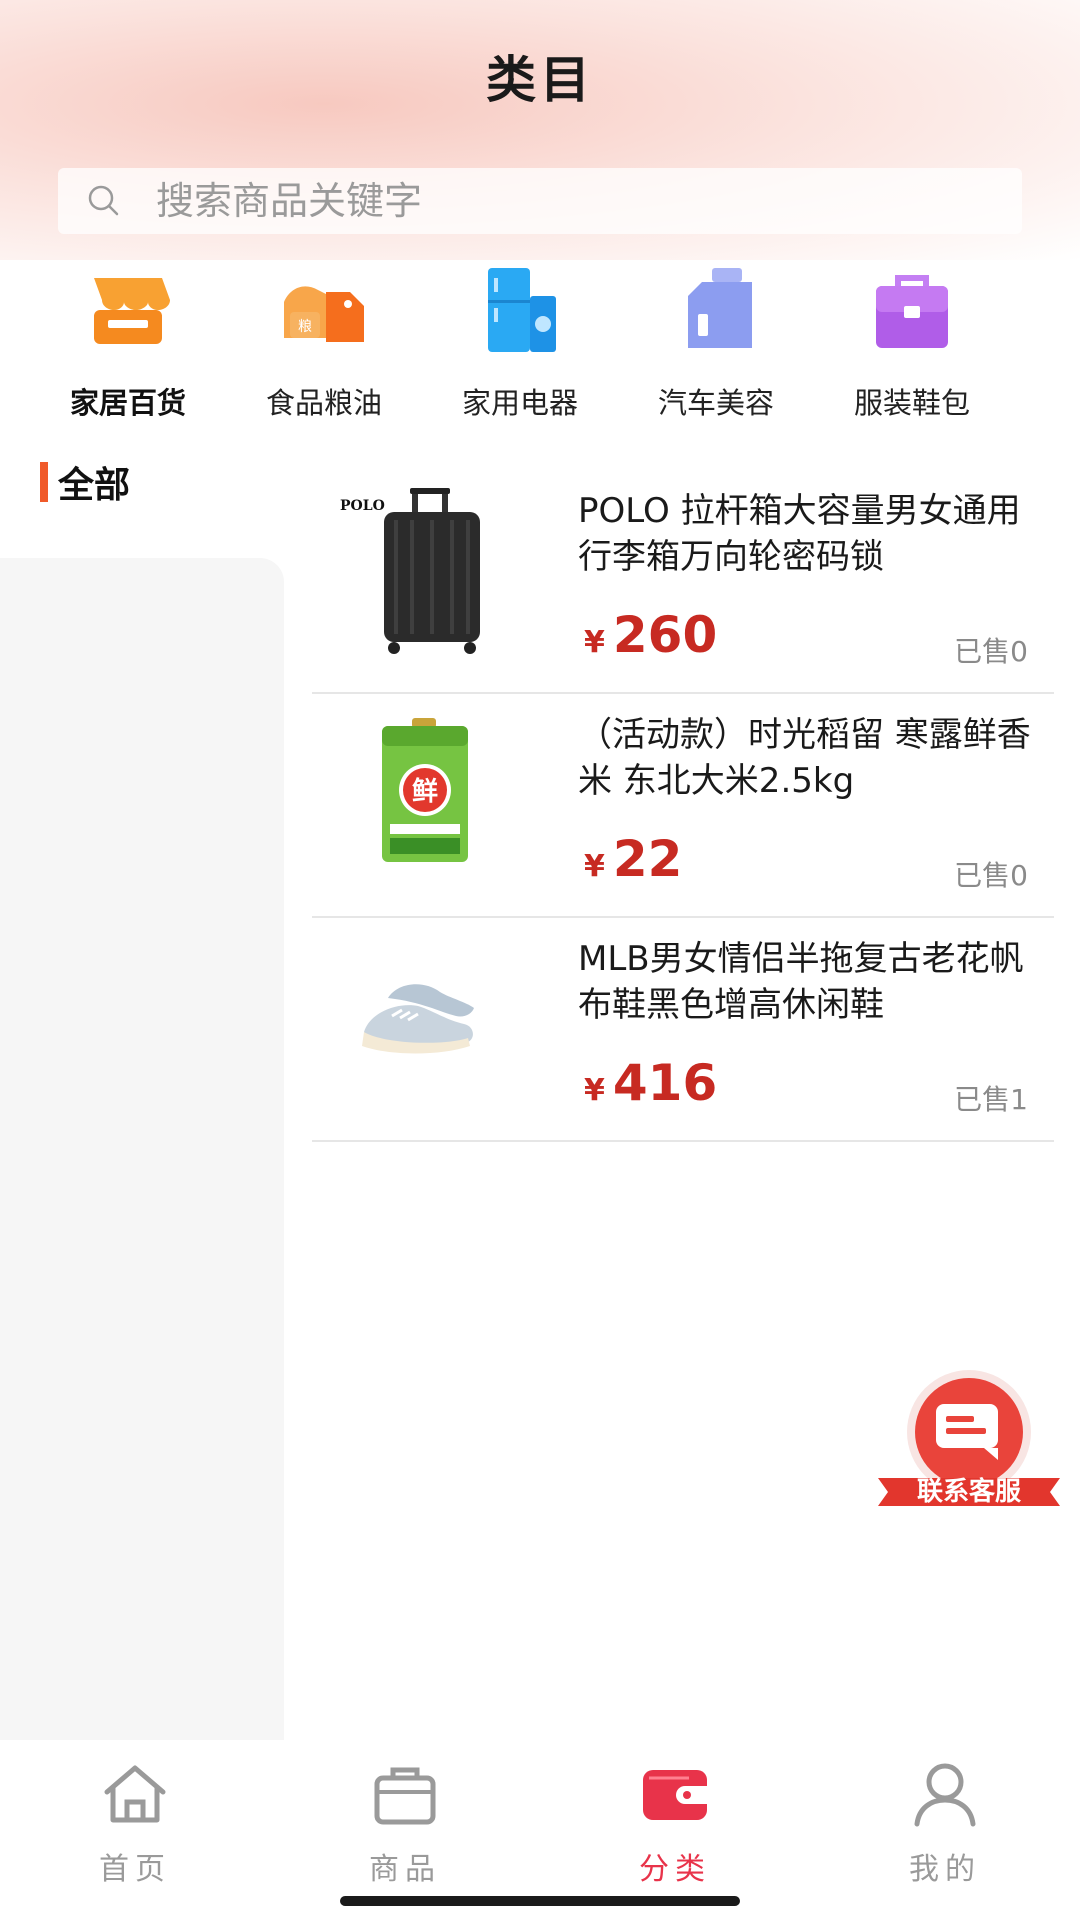 The image size is (1080, 1920). What do you see at coordinates (405, 1869) in the screenshot?
I see `tab-label: 商品` at bounding box center [405, 1869].